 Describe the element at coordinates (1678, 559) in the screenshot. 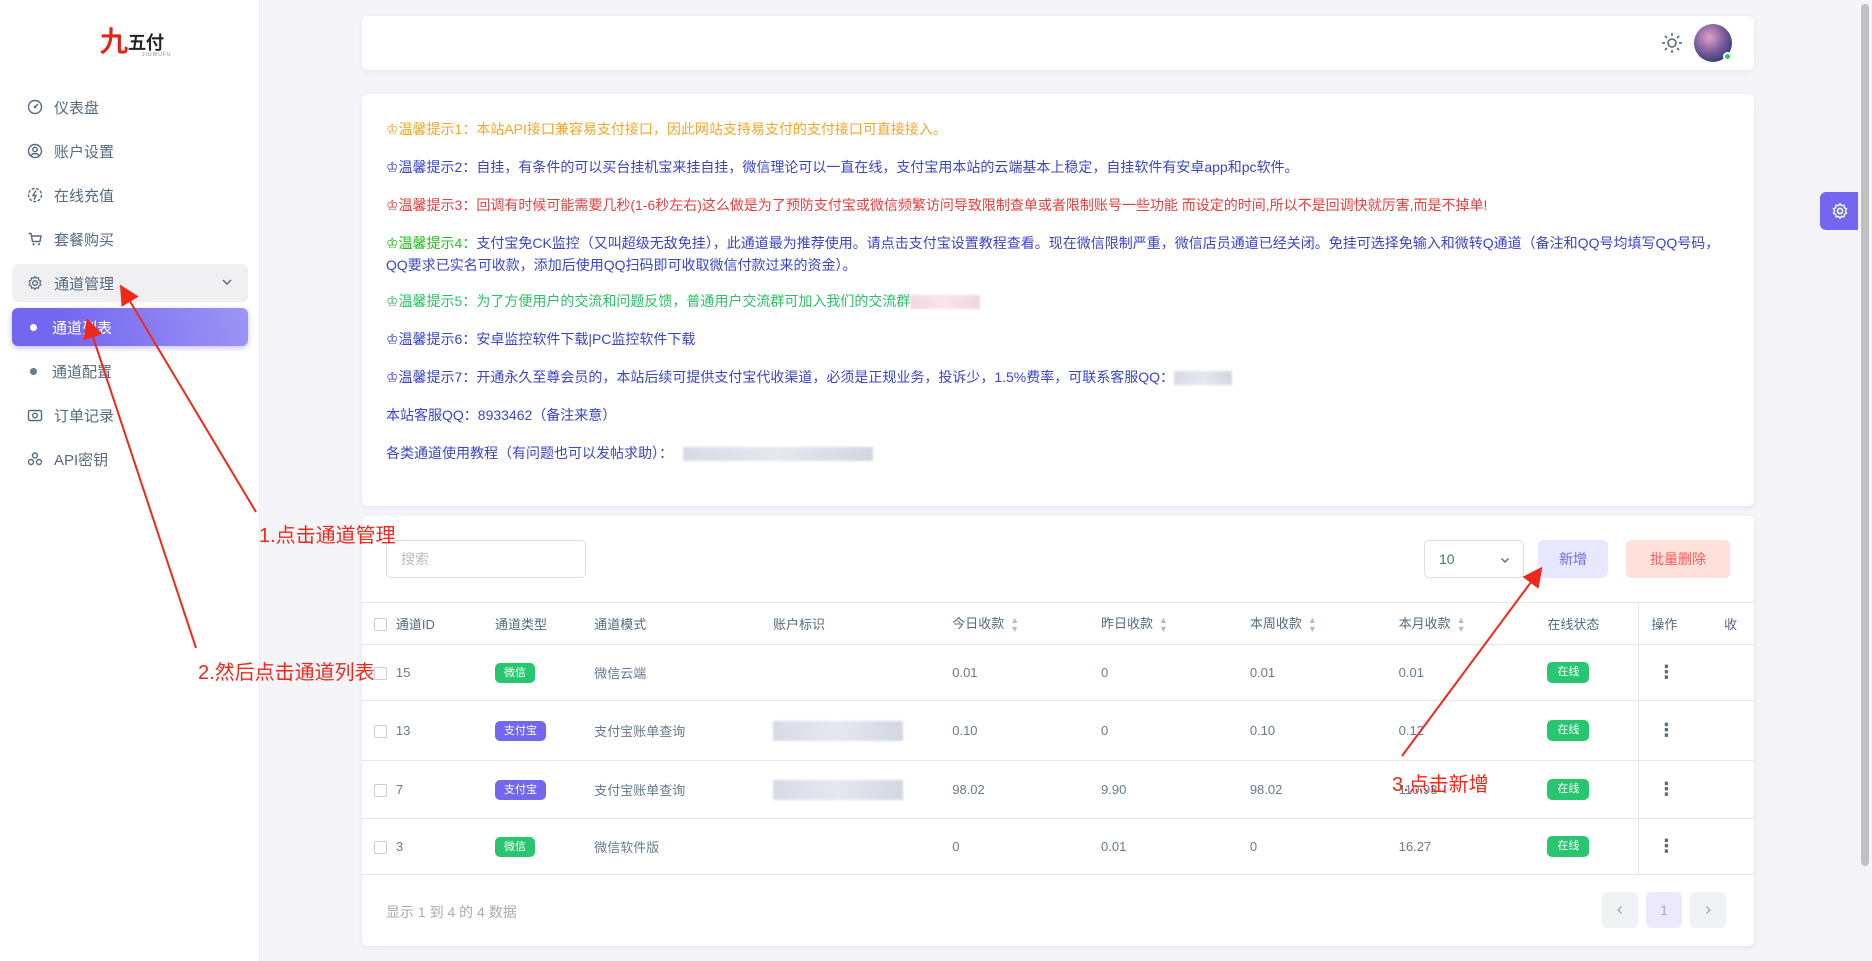

I see `batch-delete-button: 批量删除` at that location.